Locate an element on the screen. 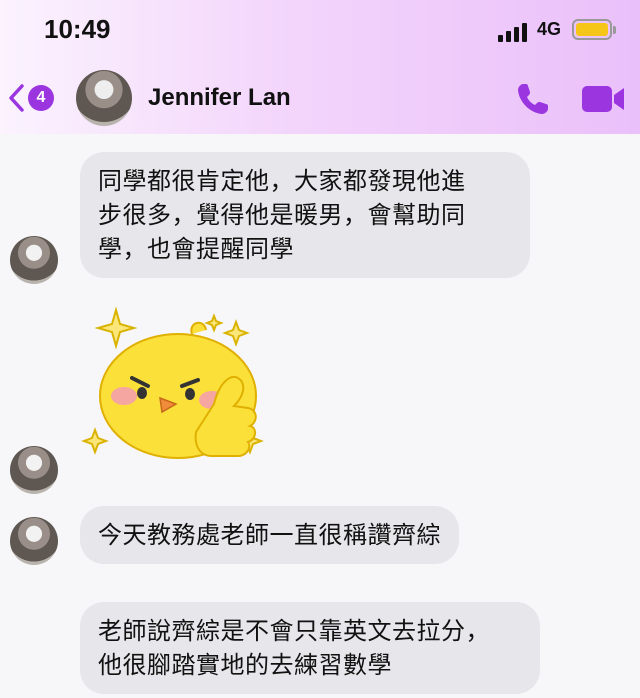  back-button: 4 is located at coordinates (34, 98).